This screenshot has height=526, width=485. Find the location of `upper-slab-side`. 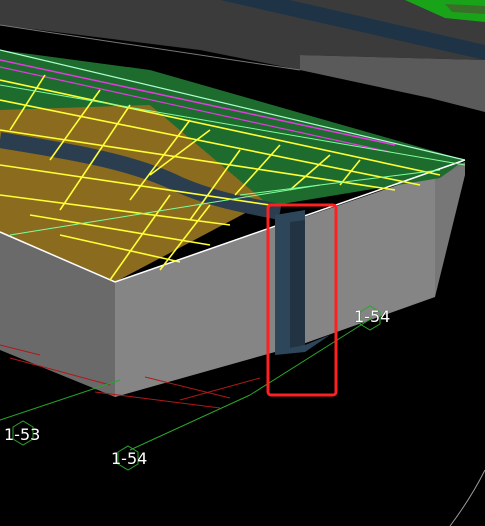

upper-slab-side is located at coordinates (392, 83).